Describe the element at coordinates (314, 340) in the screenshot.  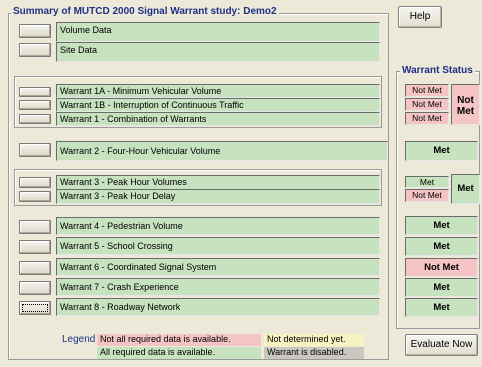
I see `legend-not-determined: Not determined yet.` at that location.